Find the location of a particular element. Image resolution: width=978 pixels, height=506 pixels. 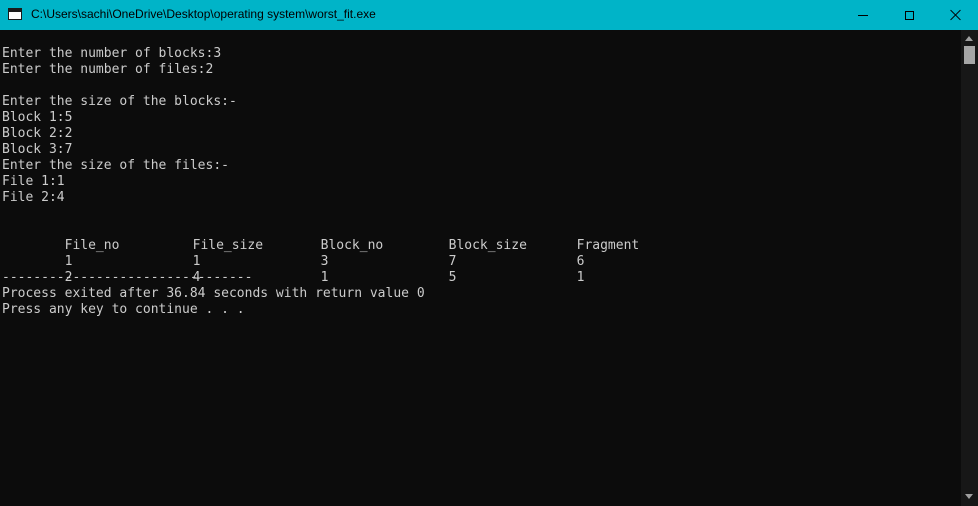

close-button is located at coordinates (955, 15).